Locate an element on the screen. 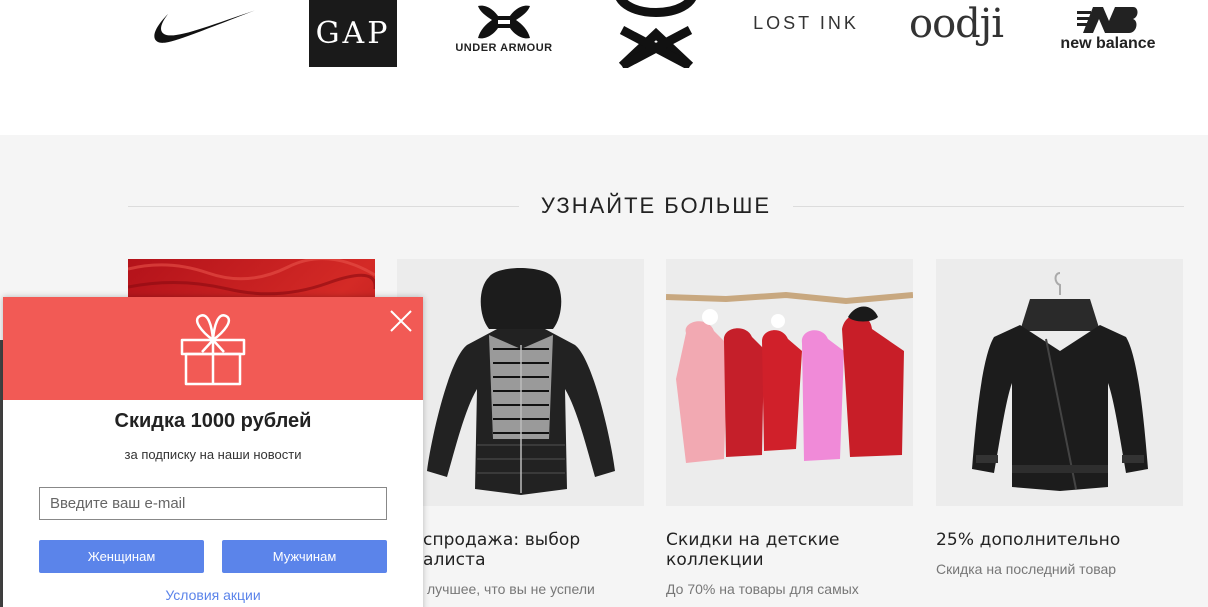 The image size is (1208, 607). brand-oodji-logo: oodji is located at coordinates (956, 24).